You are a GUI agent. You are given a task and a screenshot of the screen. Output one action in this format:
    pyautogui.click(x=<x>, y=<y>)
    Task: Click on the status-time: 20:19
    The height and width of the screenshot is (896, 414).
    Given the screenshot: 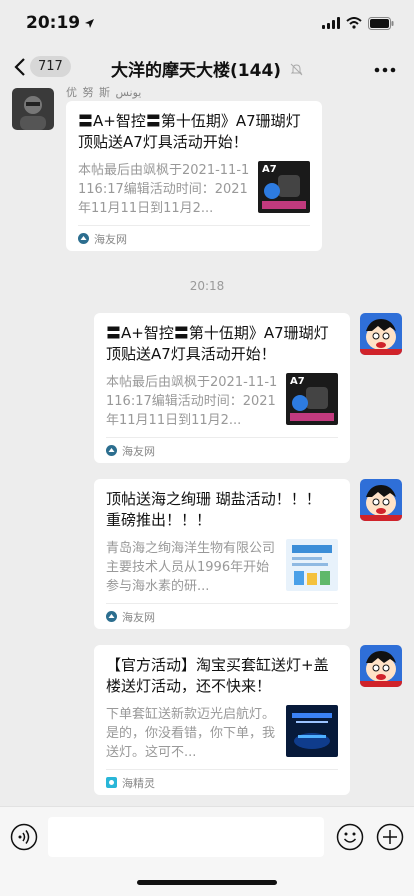 What is the action you would take?
    pyautogui.click(x=60, y=23)
    